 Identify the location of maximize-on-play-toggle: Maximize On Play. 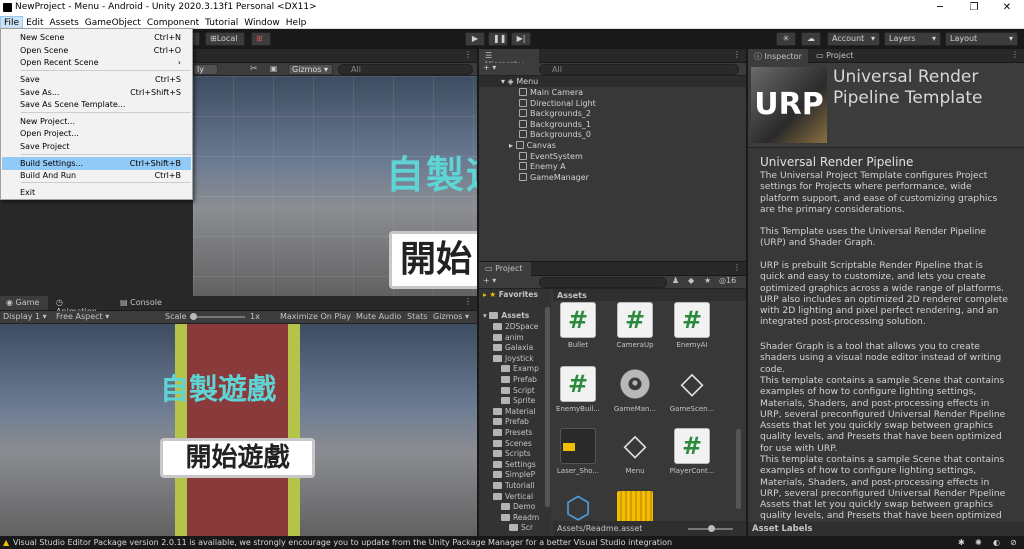
(315, 316).